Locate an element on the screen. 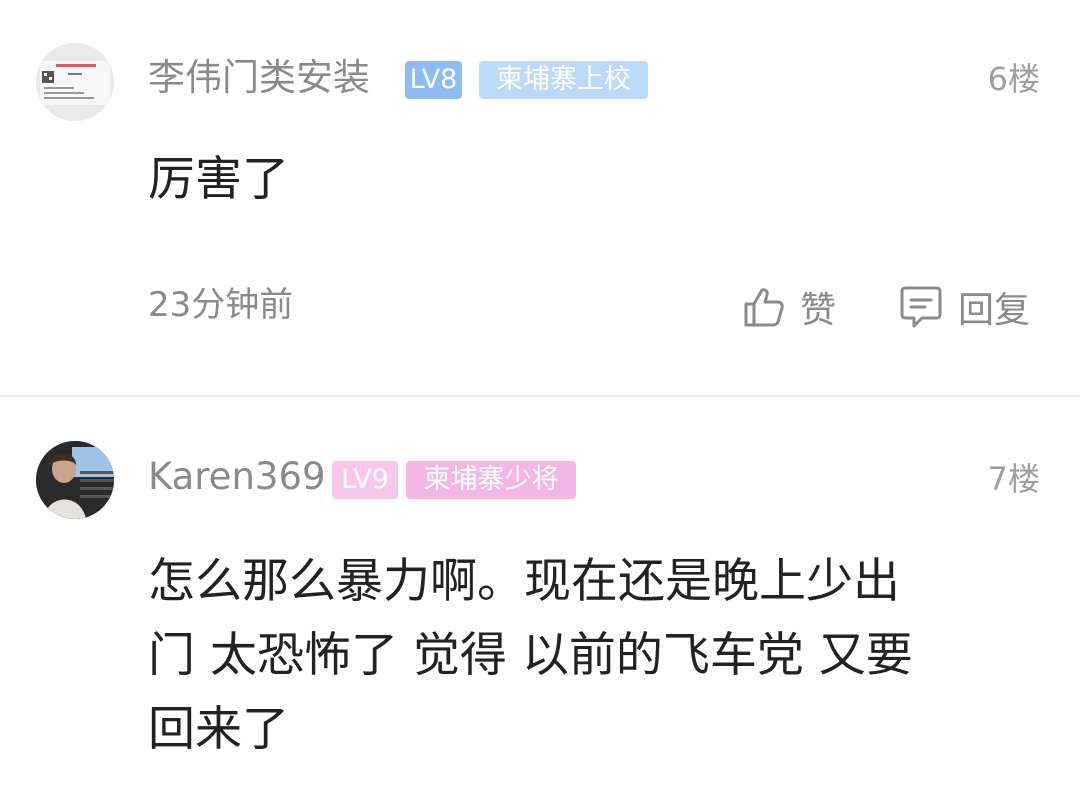 The height and width of the screenshot is (800, 1080). floor-number: 6楼 is located at coordinates (1013, 79).